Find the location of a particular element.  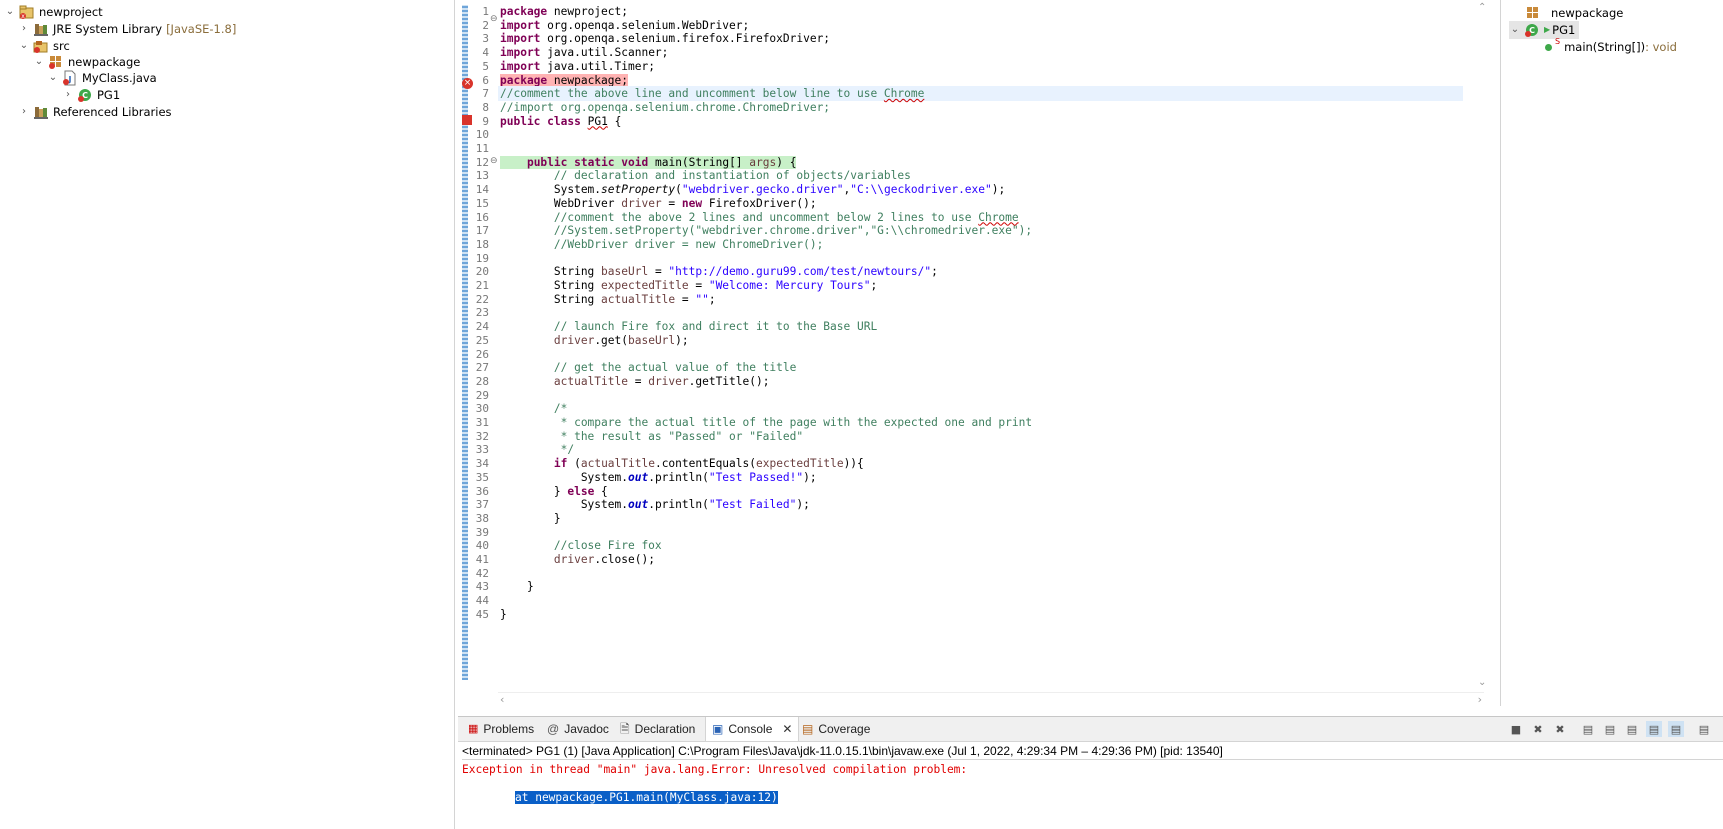

tree-label-file: MyClass.java is located at coordinates (119, 78).